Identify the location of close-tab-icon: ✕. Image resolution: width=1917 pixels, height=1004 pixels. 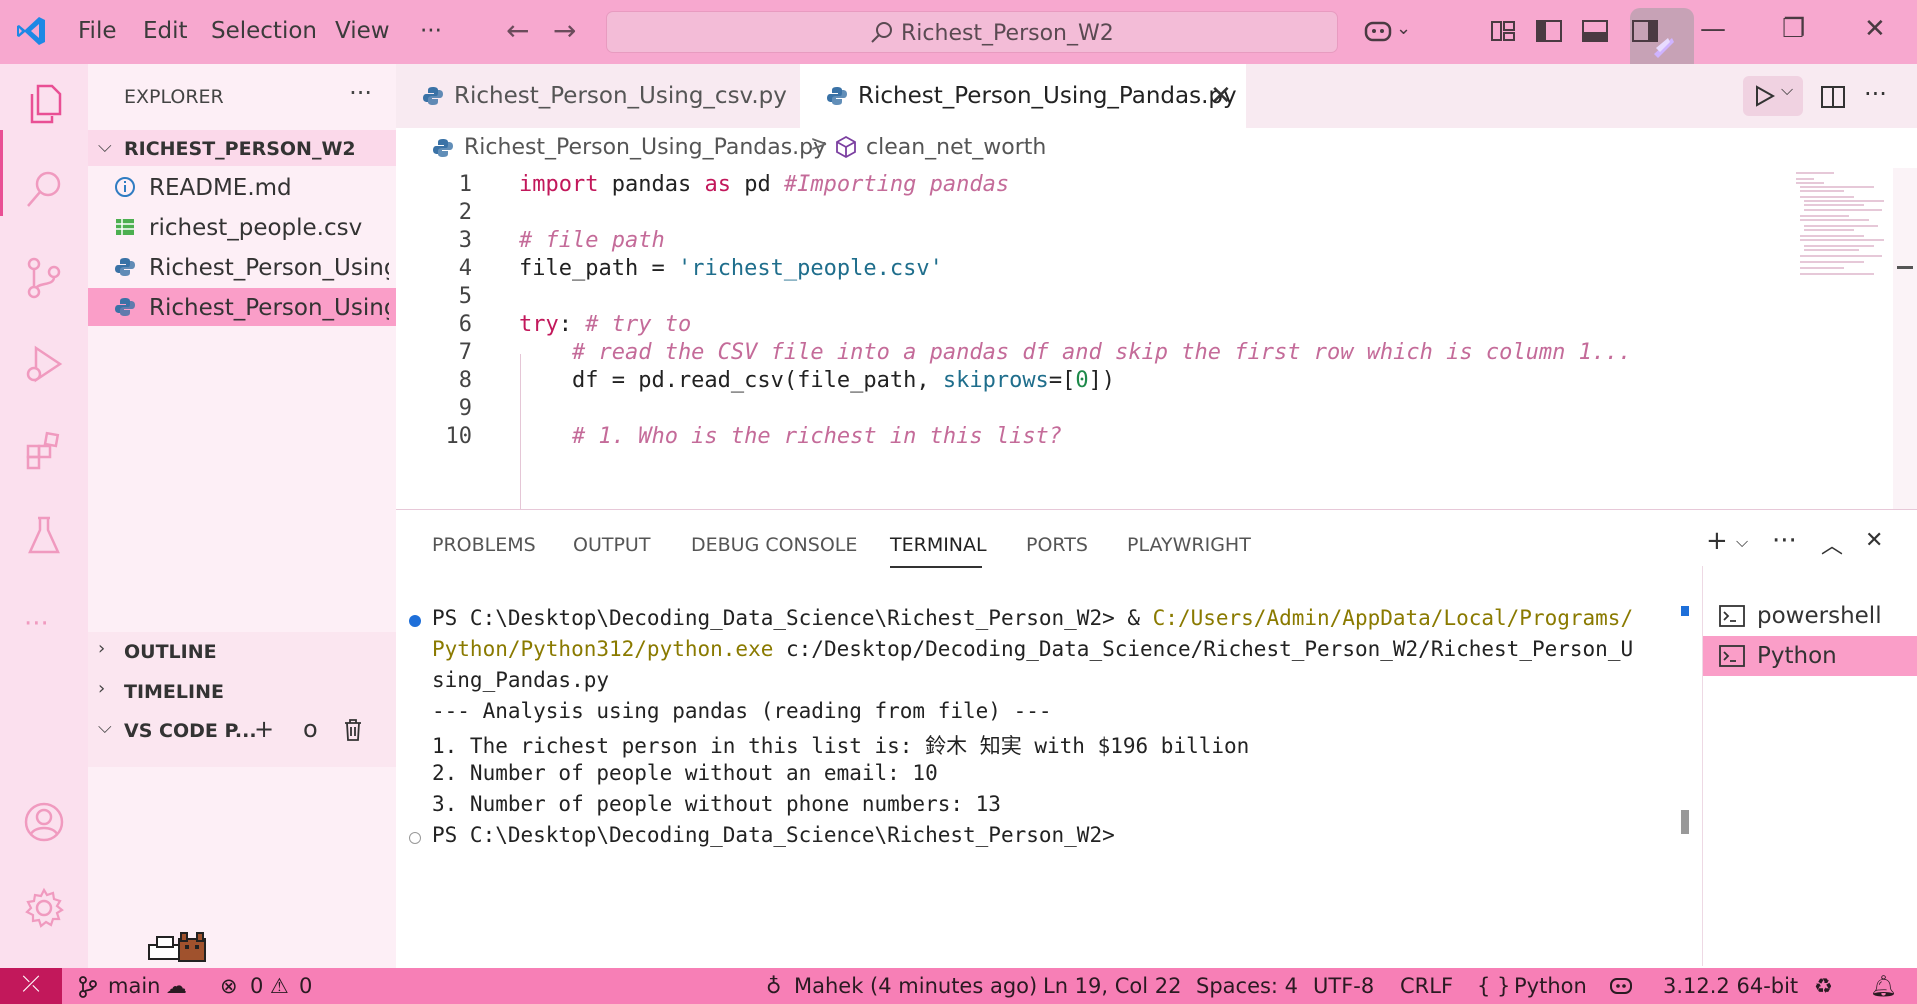
(1221, 96).